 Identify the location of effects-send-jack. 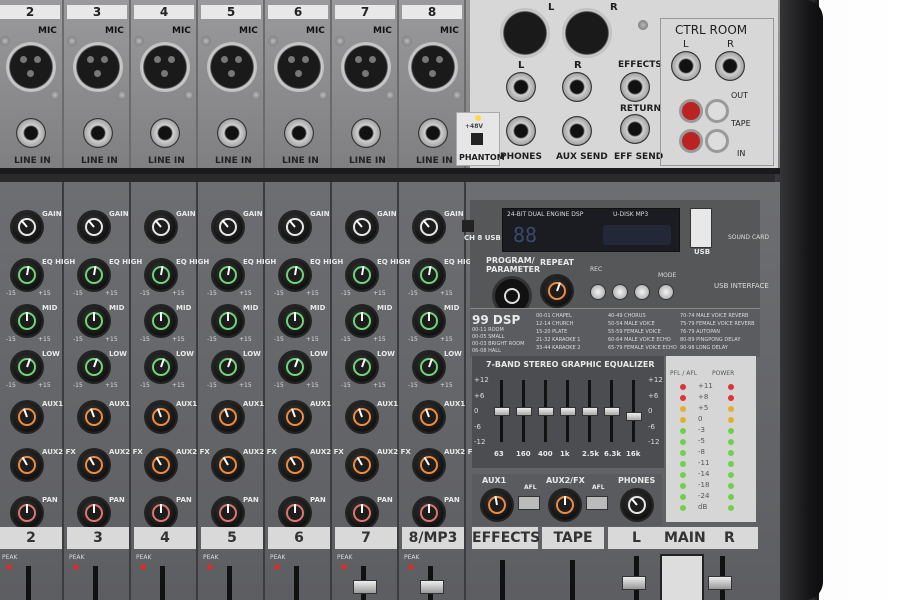
(635, 129).